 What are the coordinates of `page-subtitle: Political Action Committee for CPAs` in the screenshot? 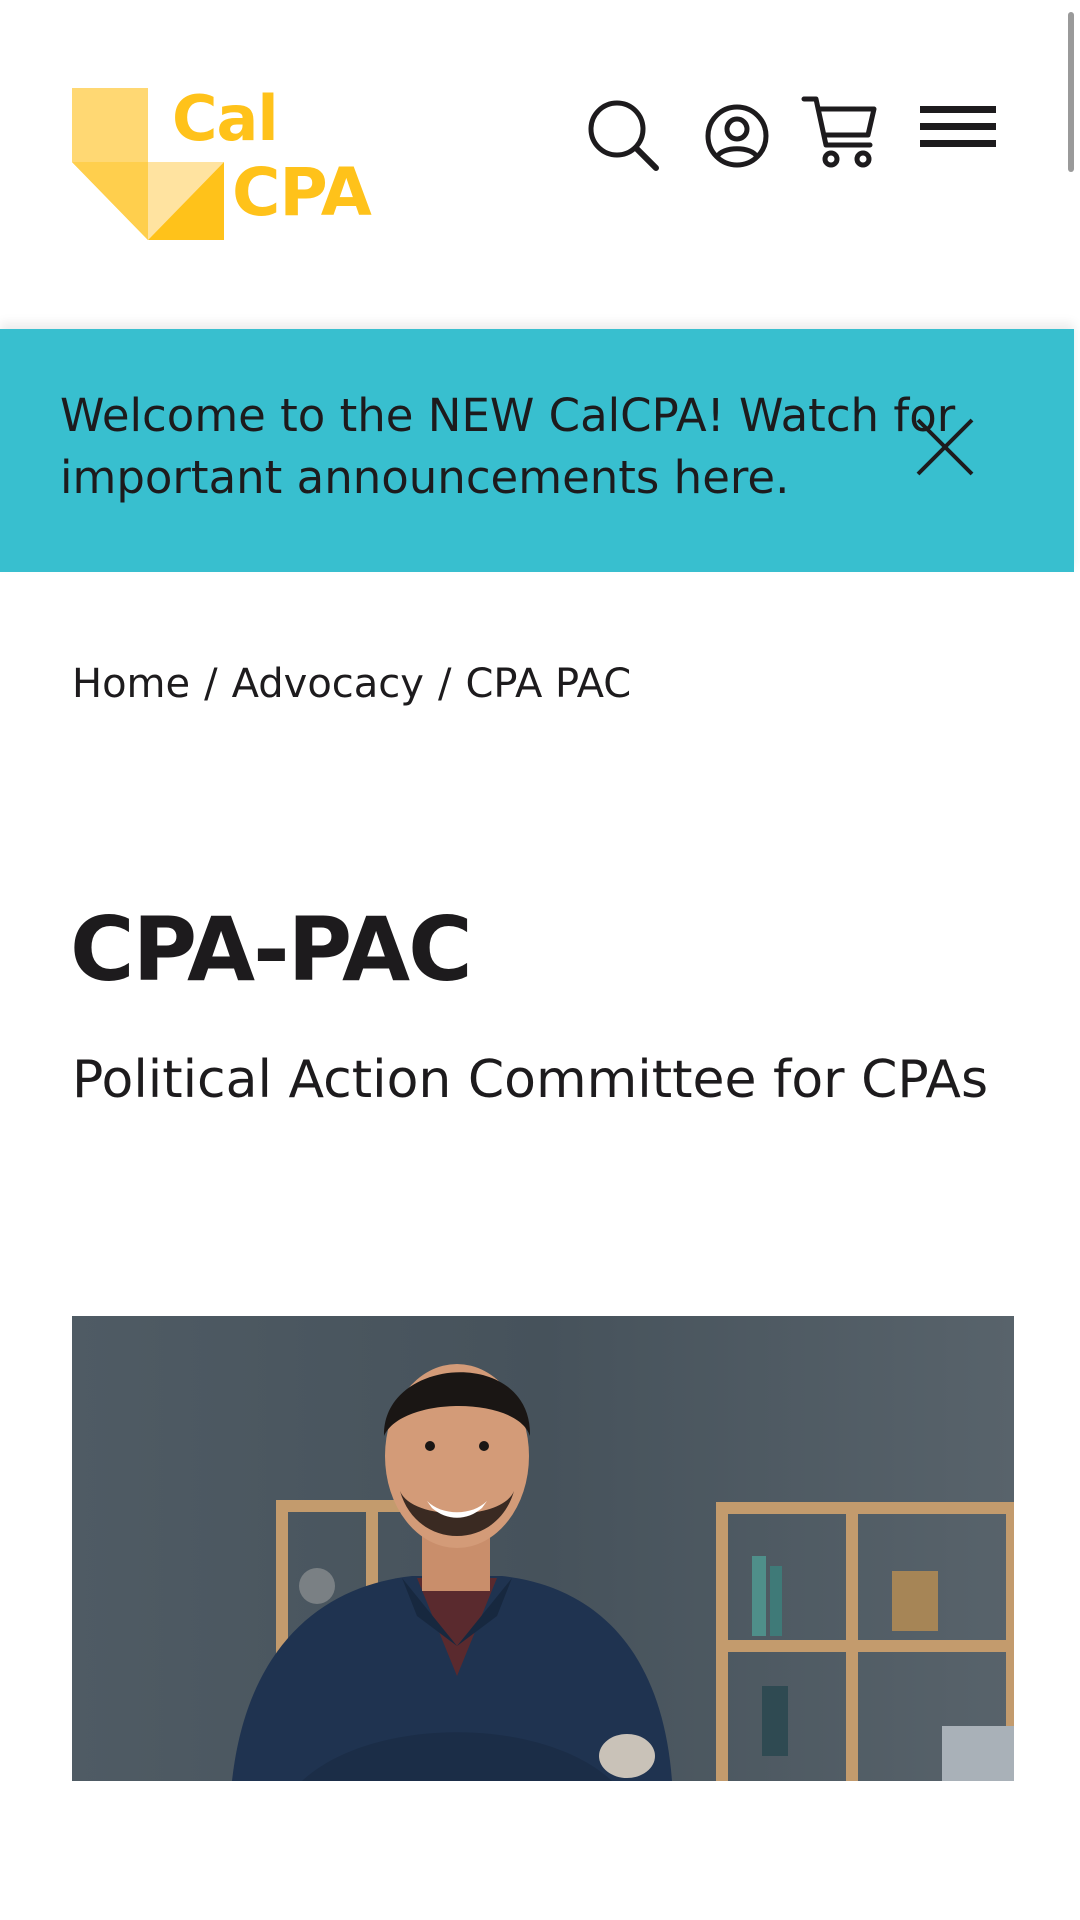 It's located at (530, 1080).